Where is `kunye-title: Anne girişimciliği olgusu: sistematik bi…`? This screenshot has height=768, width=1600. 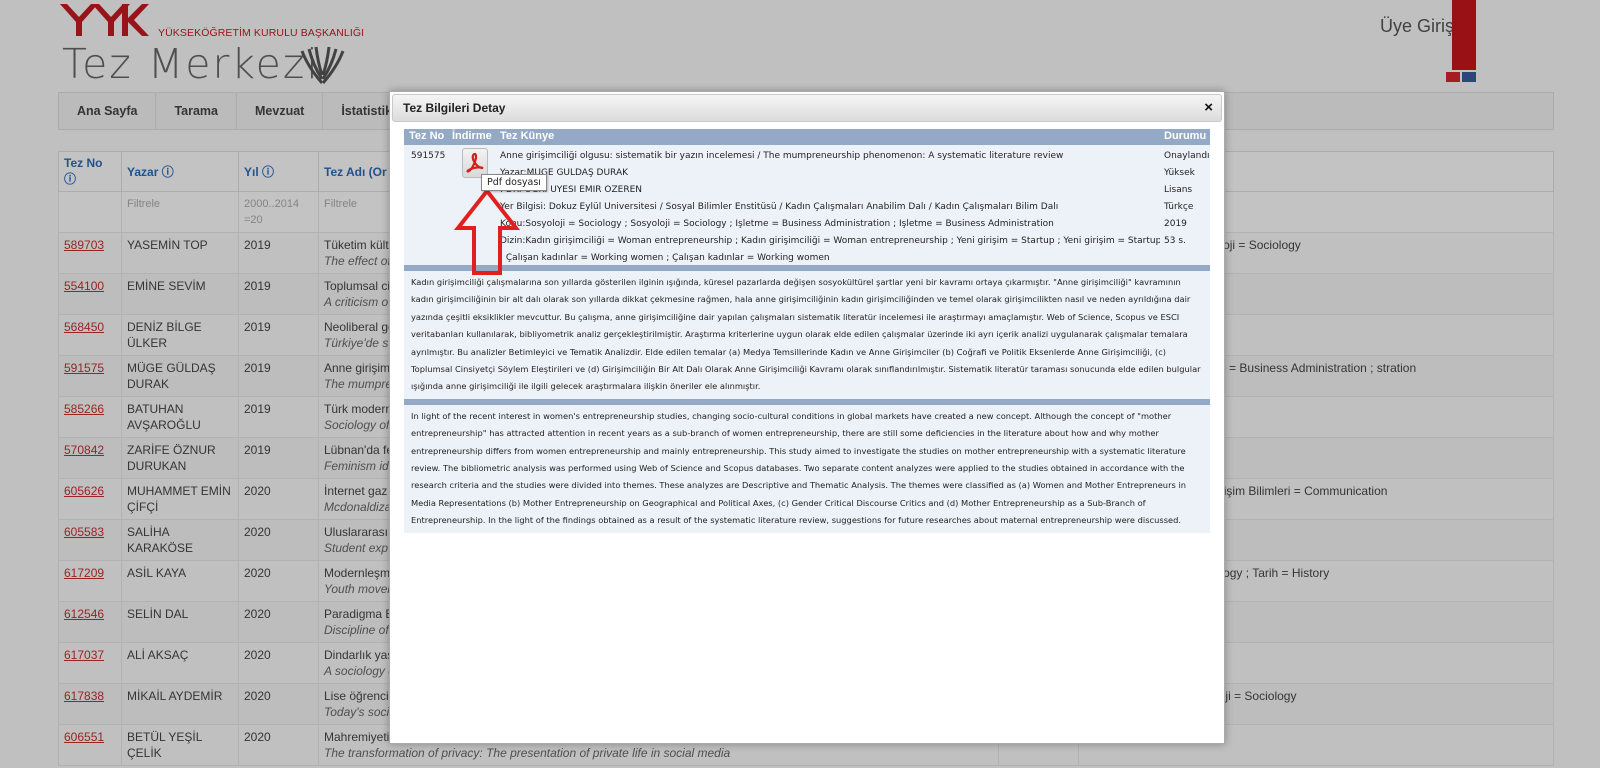 kunye-title: Anne girişimciliği olgusu: sistematik bi… is located at coordinates (782, 156).